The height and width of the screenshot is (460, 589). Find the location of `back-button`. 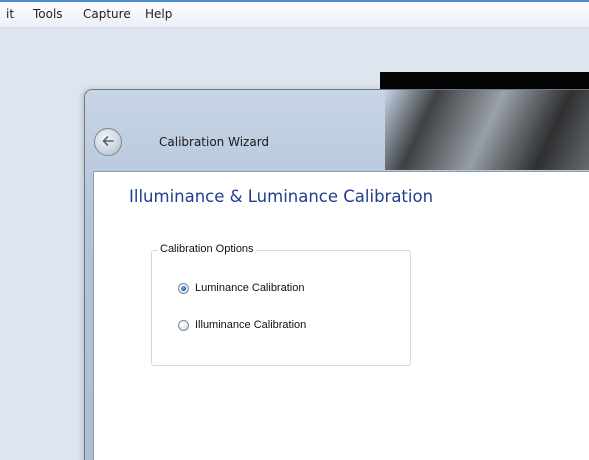

back-button is located at coordinates (108, 142).